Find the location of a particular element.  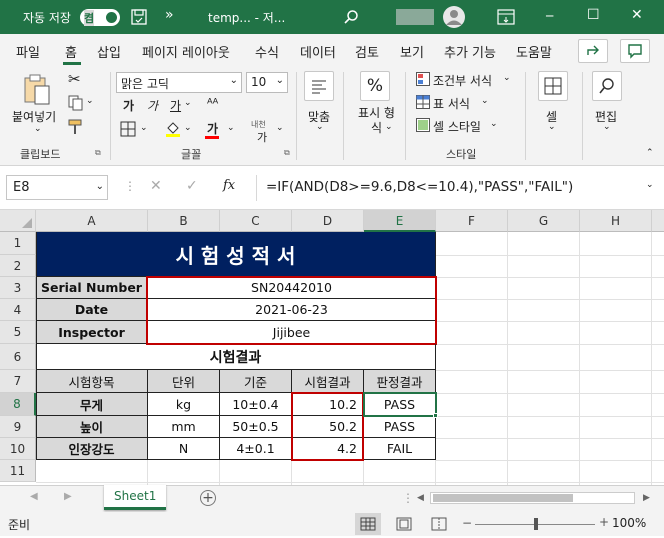

table-format-button: 표 서식 is located at coordinates (451, 103).